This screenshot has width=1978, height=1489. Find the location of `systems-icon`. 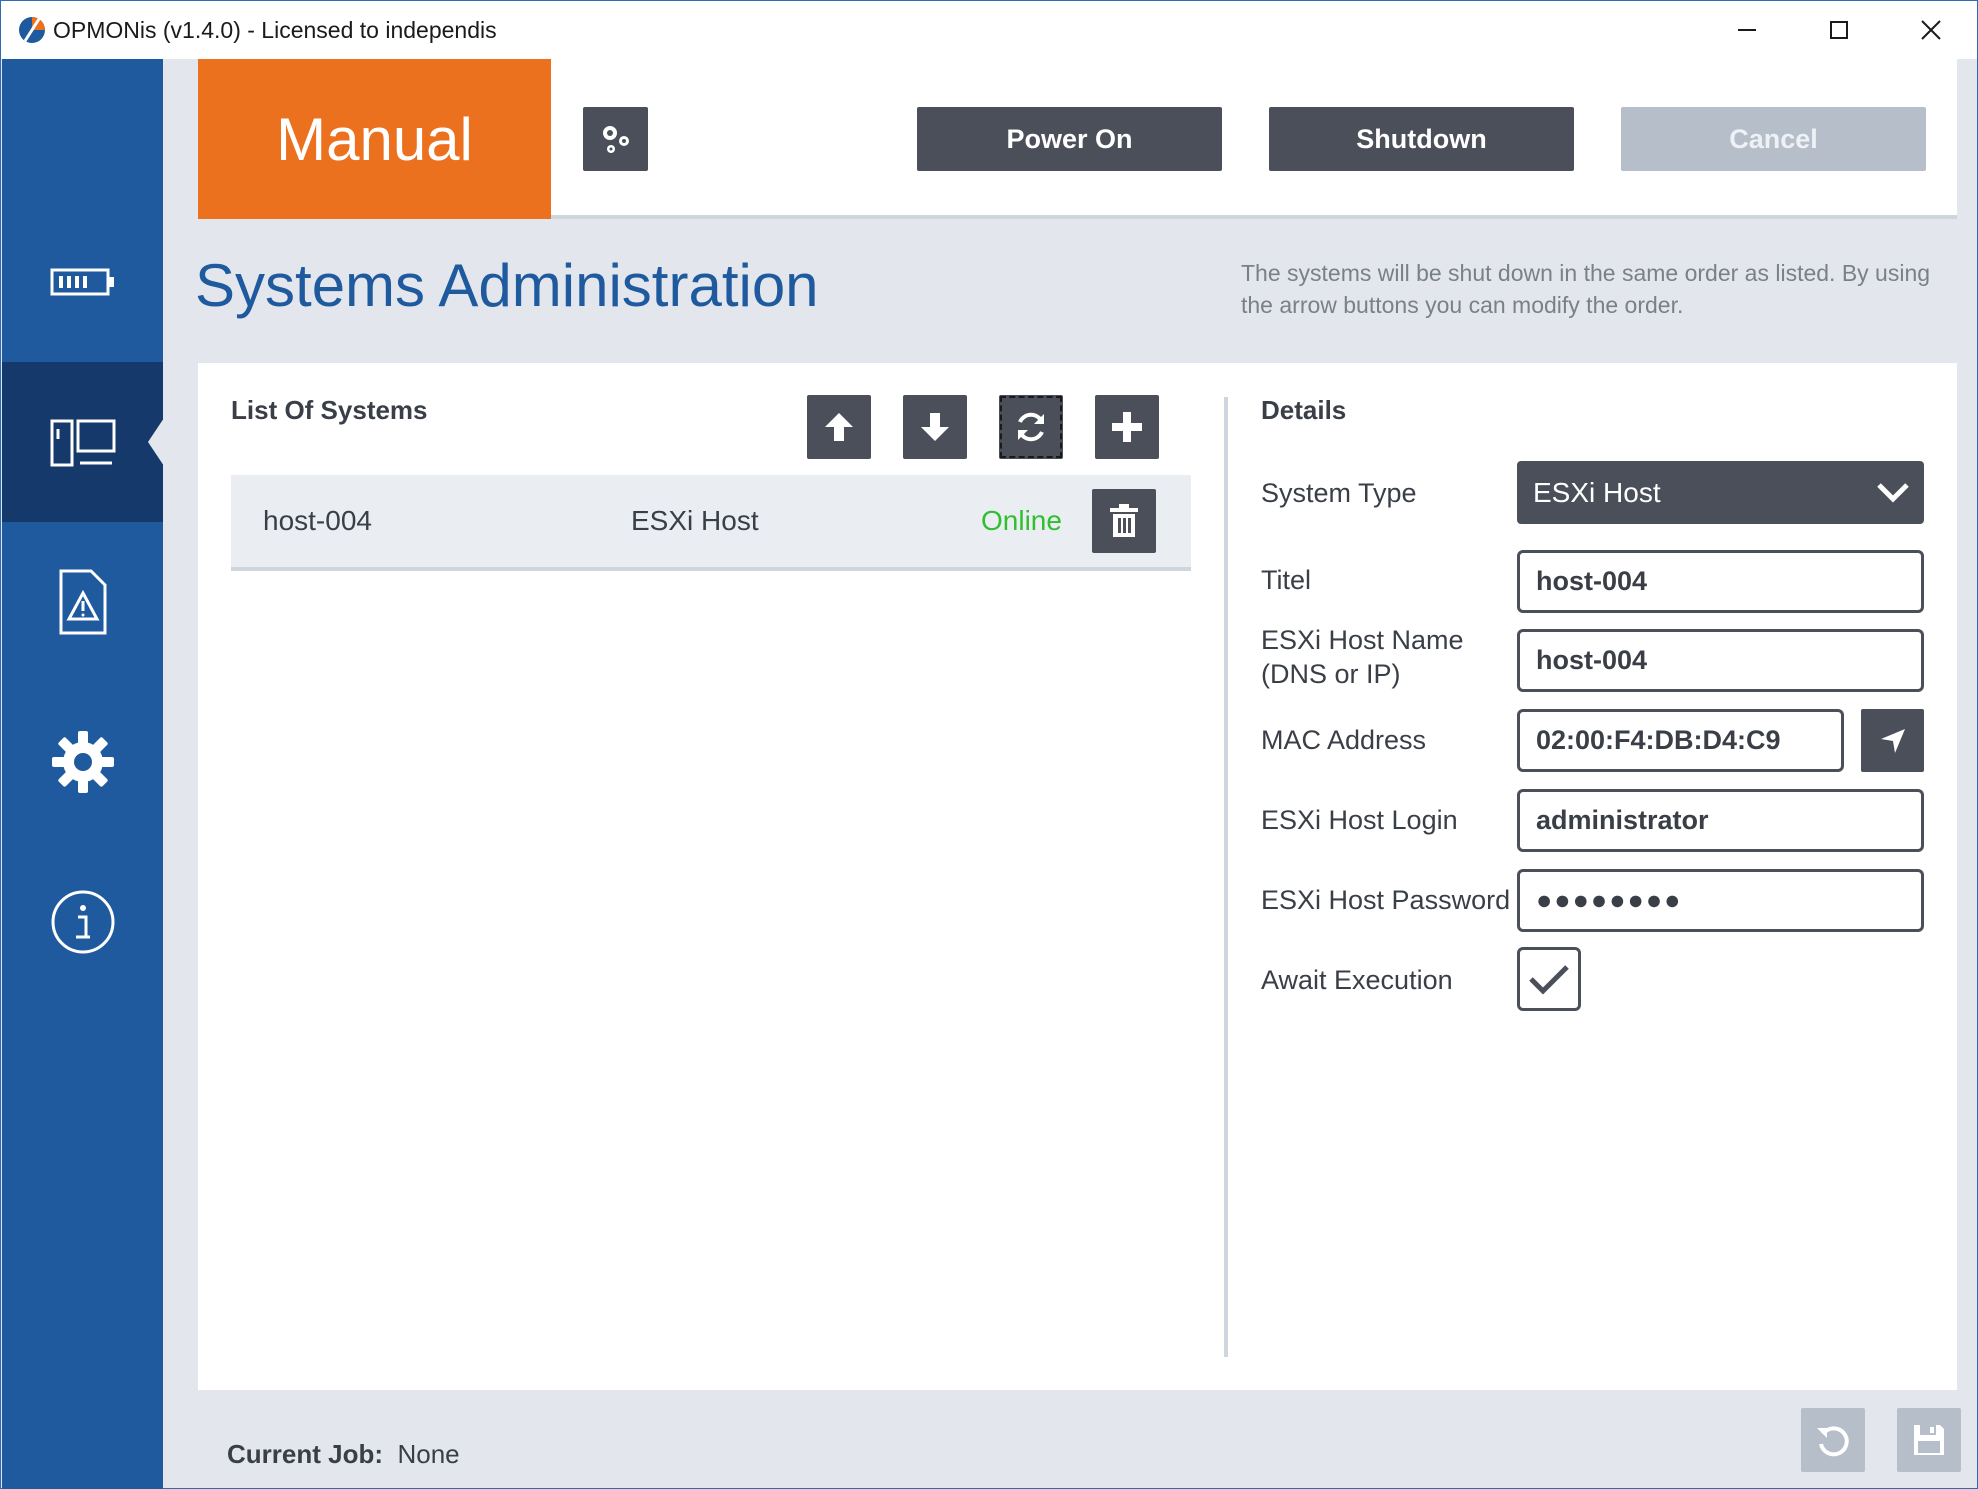

systems-icon is located at coordinates (82, 443).